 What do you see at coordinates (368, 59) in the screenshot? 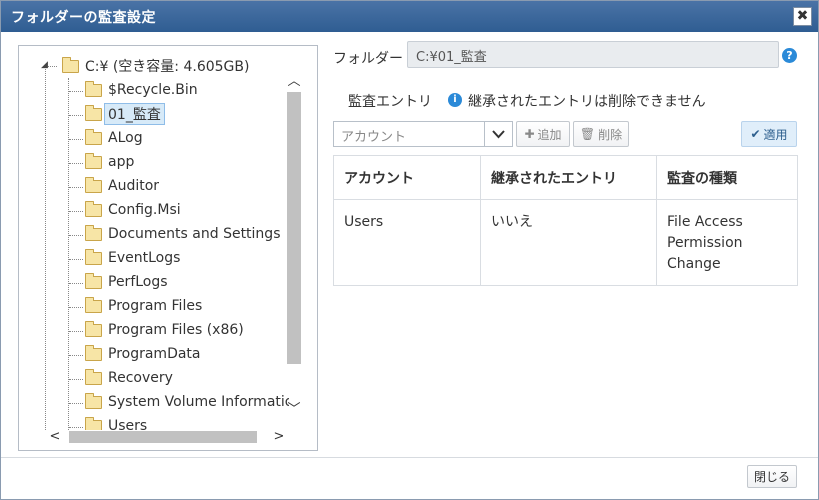
I see `folder-label: フォルダー` at bounding box center [368, 59].